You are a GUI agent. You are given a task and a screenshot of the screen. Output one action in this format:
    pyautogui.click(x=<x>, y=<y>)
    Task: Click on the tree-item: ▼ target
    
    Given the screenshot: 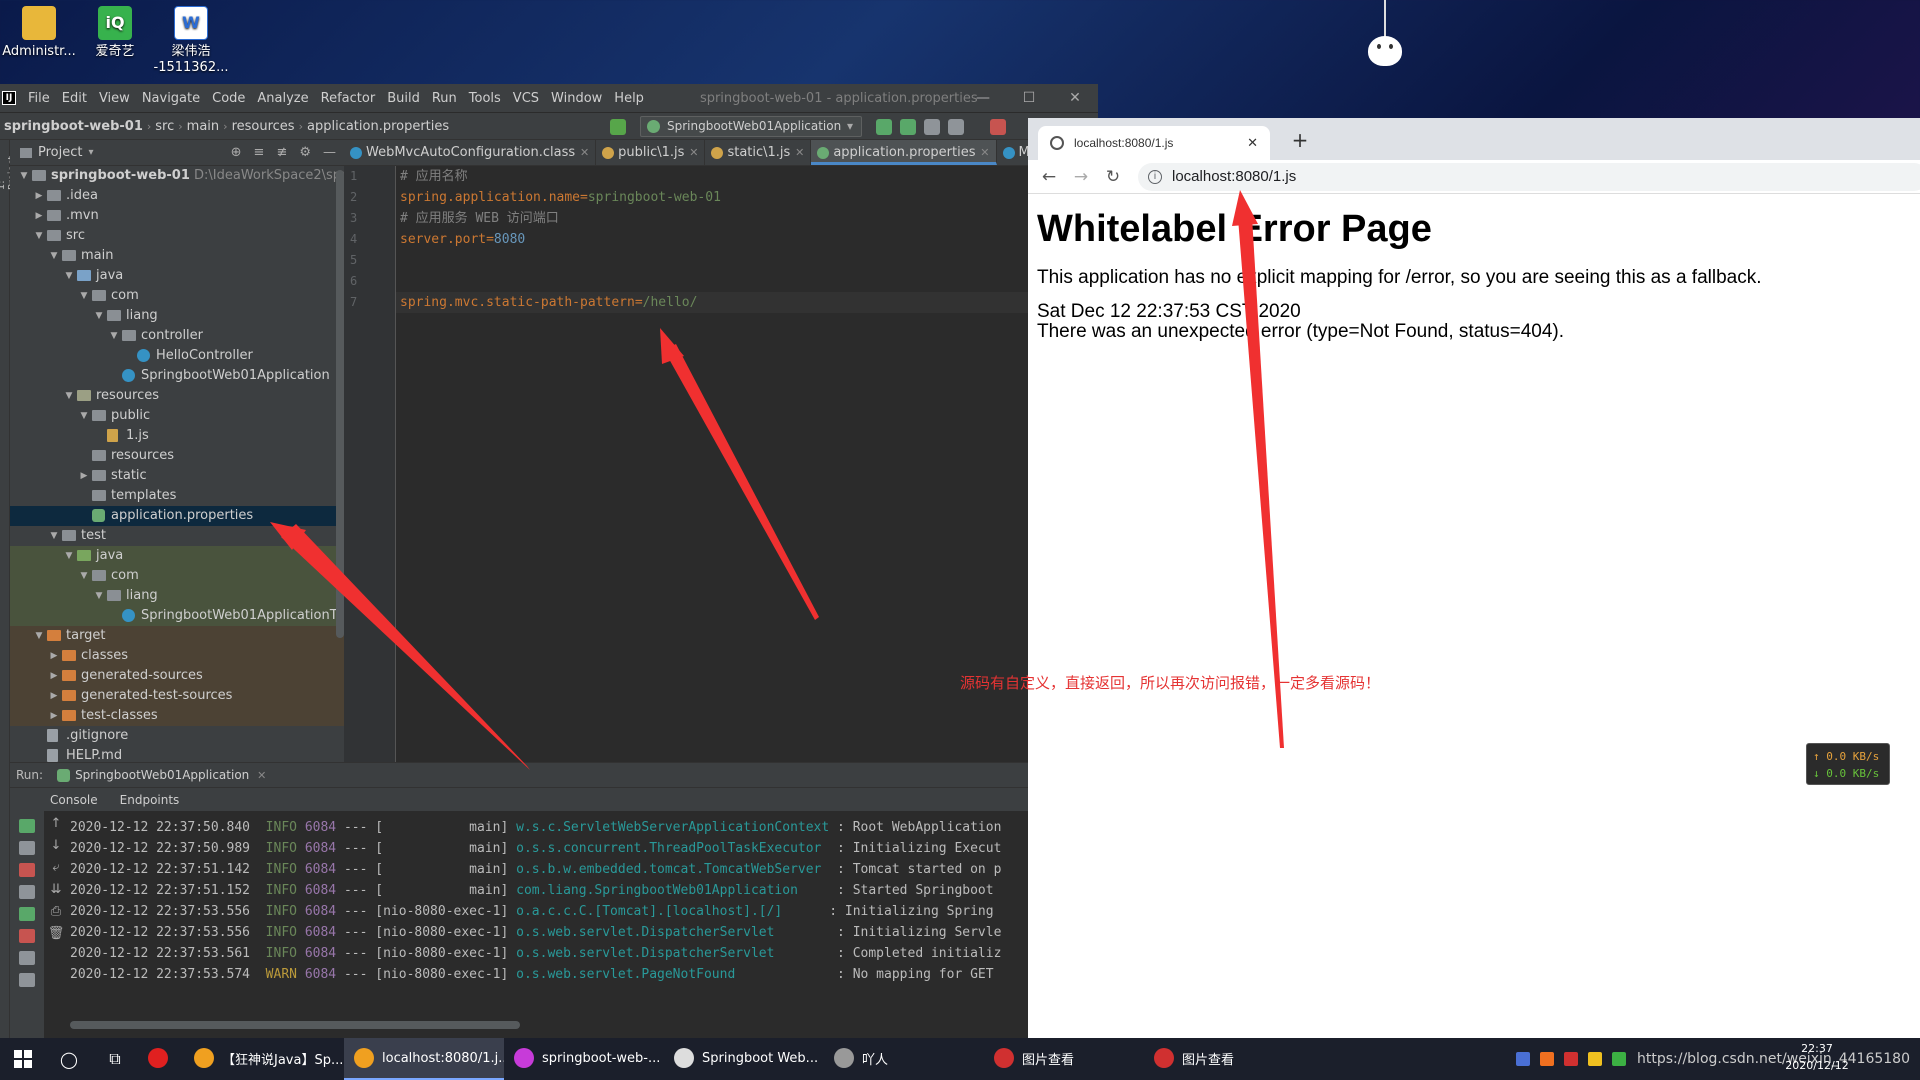 What is the action you would take?
    pyautogui.click(x=177, y=636)
    